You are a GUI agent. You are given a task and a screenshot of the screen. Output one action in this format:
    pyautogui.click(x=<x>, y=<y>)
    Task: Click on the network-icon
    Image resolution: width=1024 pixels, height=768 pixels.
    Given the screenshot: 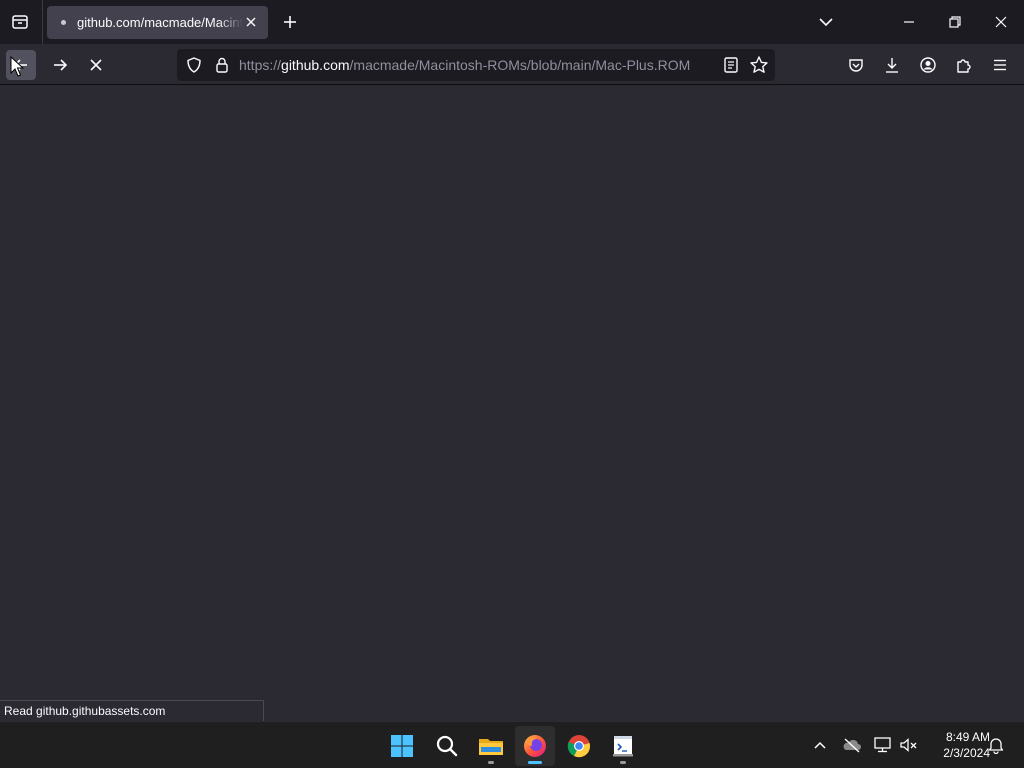 What is the action you would take?
    pyautogui.click(x=882, y=745)
    